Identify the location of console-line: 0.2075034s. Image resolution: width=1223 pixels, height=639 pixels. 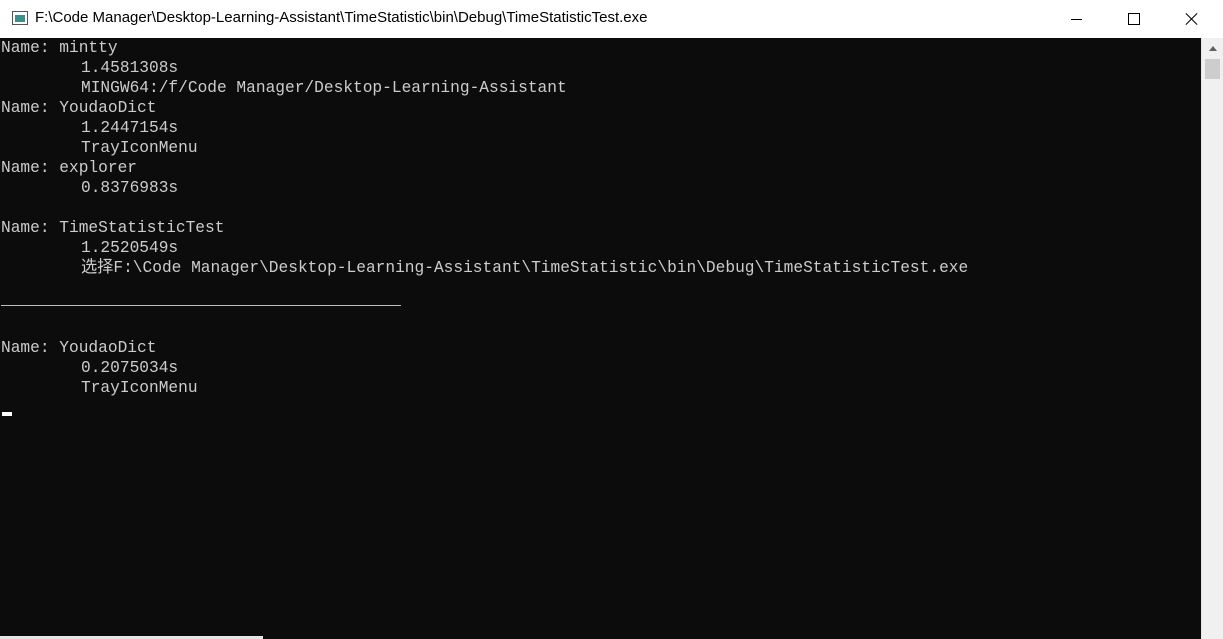
(130, 368).